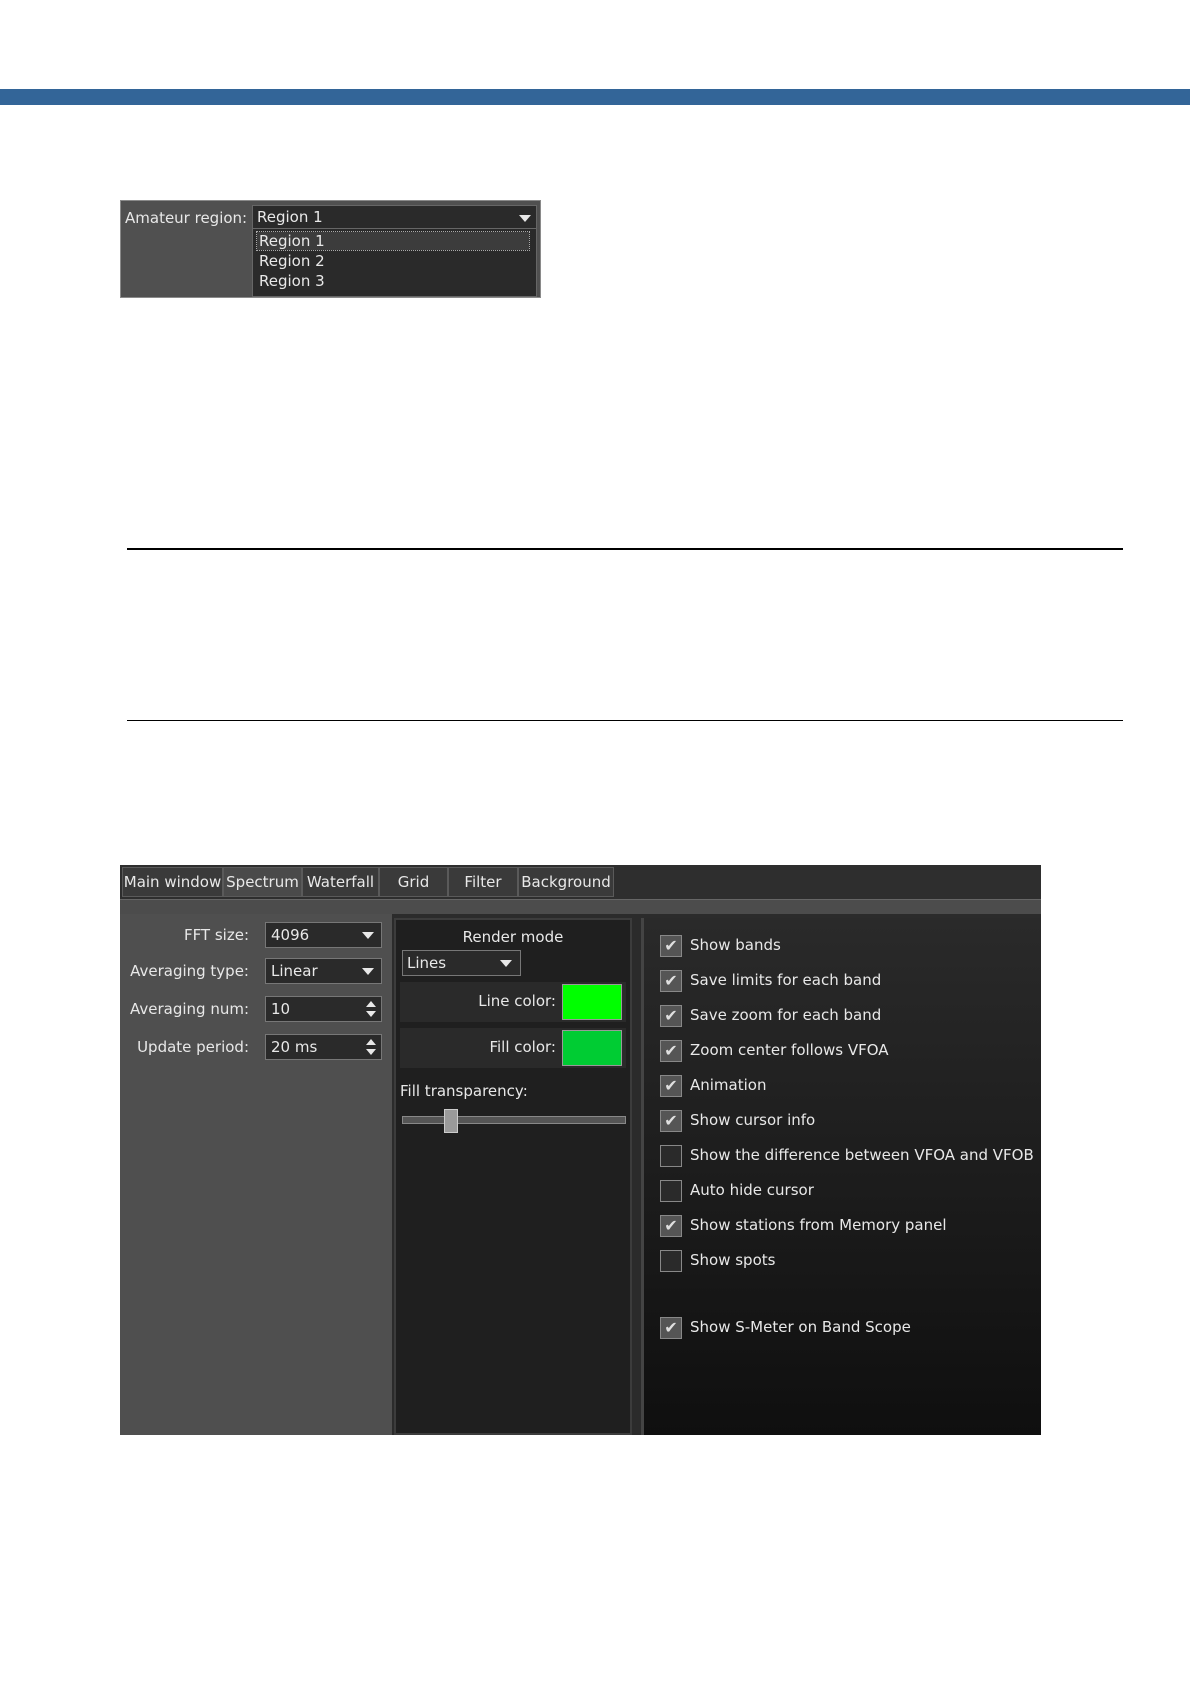 The width and height of the screenshot is (1190, 1684). What do you see at coordinates (566, 882) in the screenshot?
I see `tab-background: Background` at bounding box center [566, 882].